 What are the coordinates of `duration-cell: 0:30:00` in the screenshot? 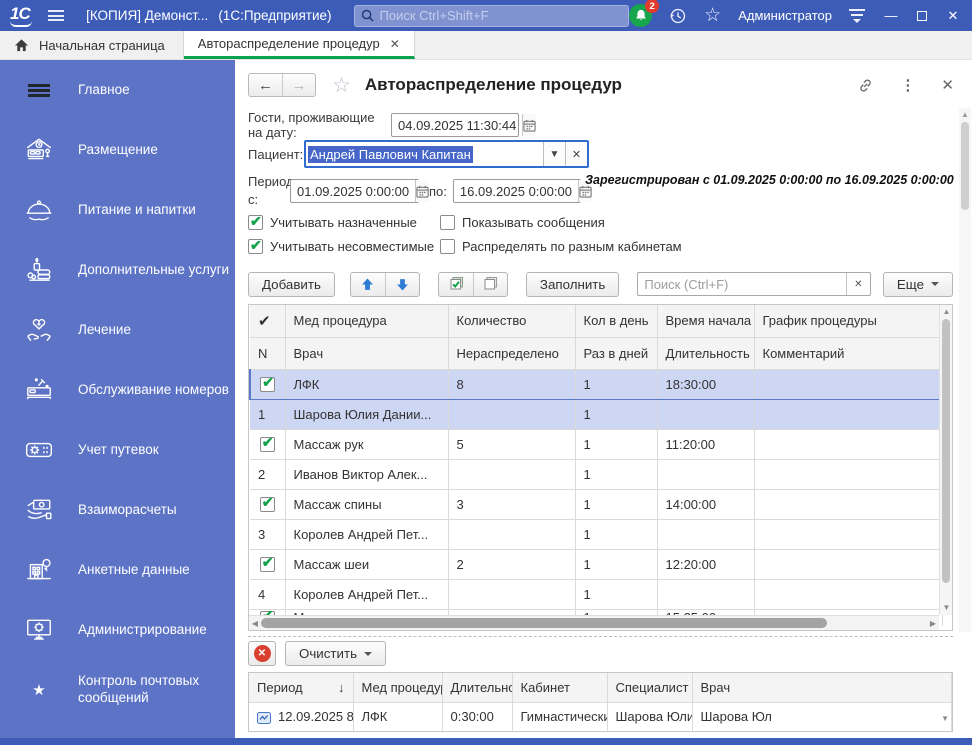 It's located at (477, 716).